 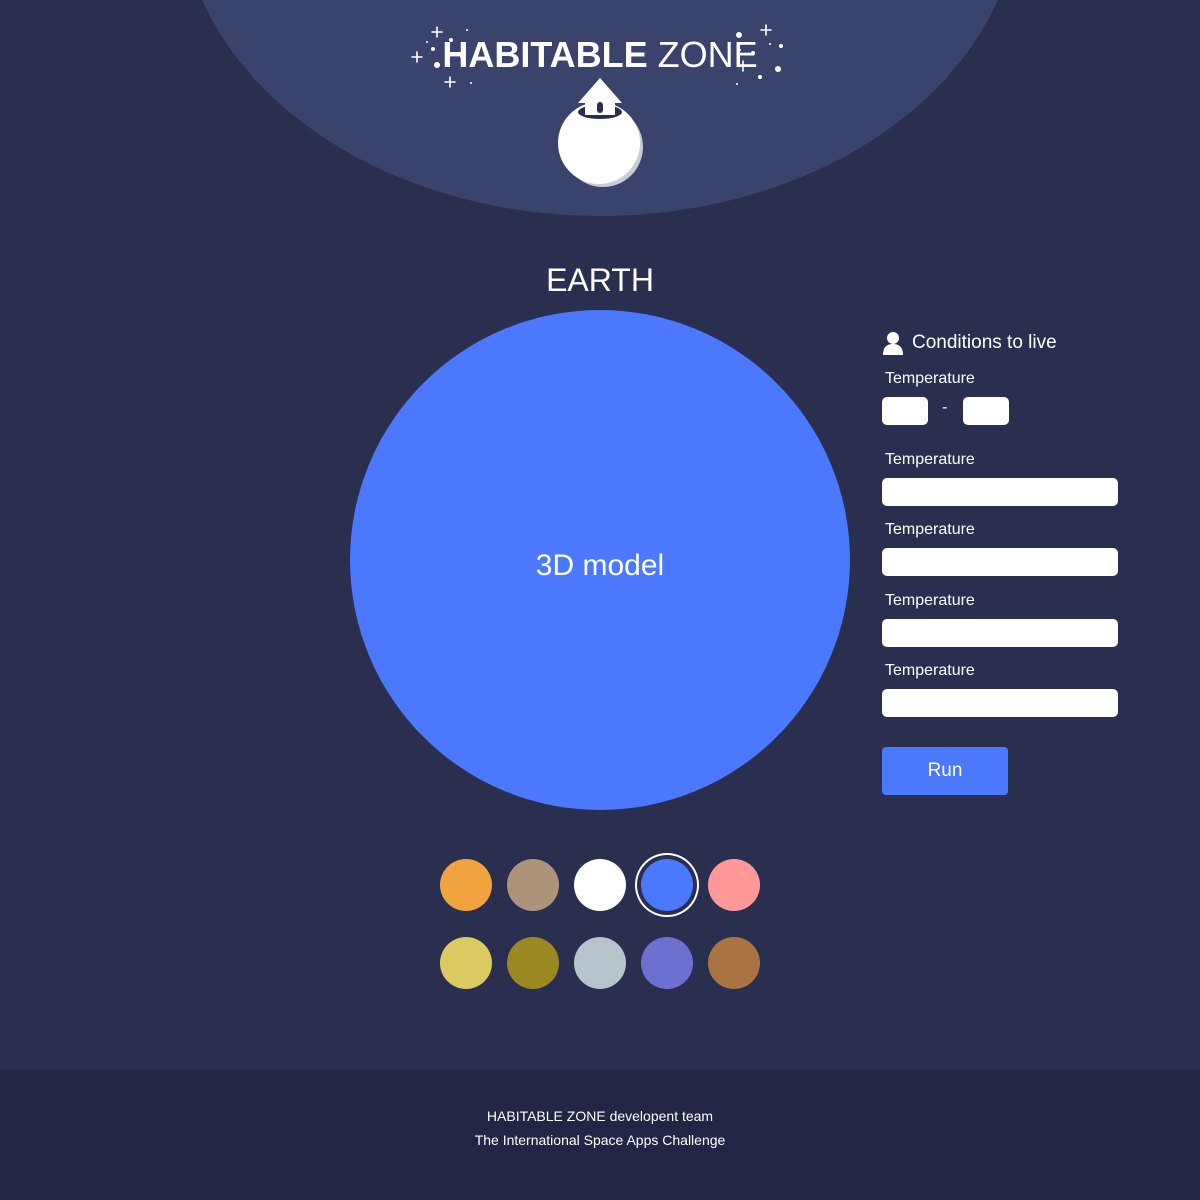 I want to click on conditions-title-text: Conditions to live, so click(x=984, y=342).